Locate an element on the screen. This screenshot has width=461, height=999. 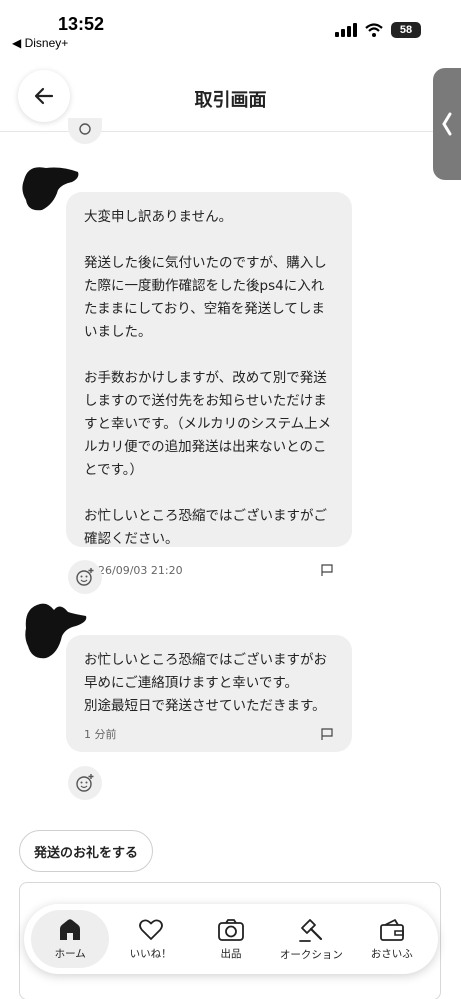
home-icon is located at coordinates (70, 929).